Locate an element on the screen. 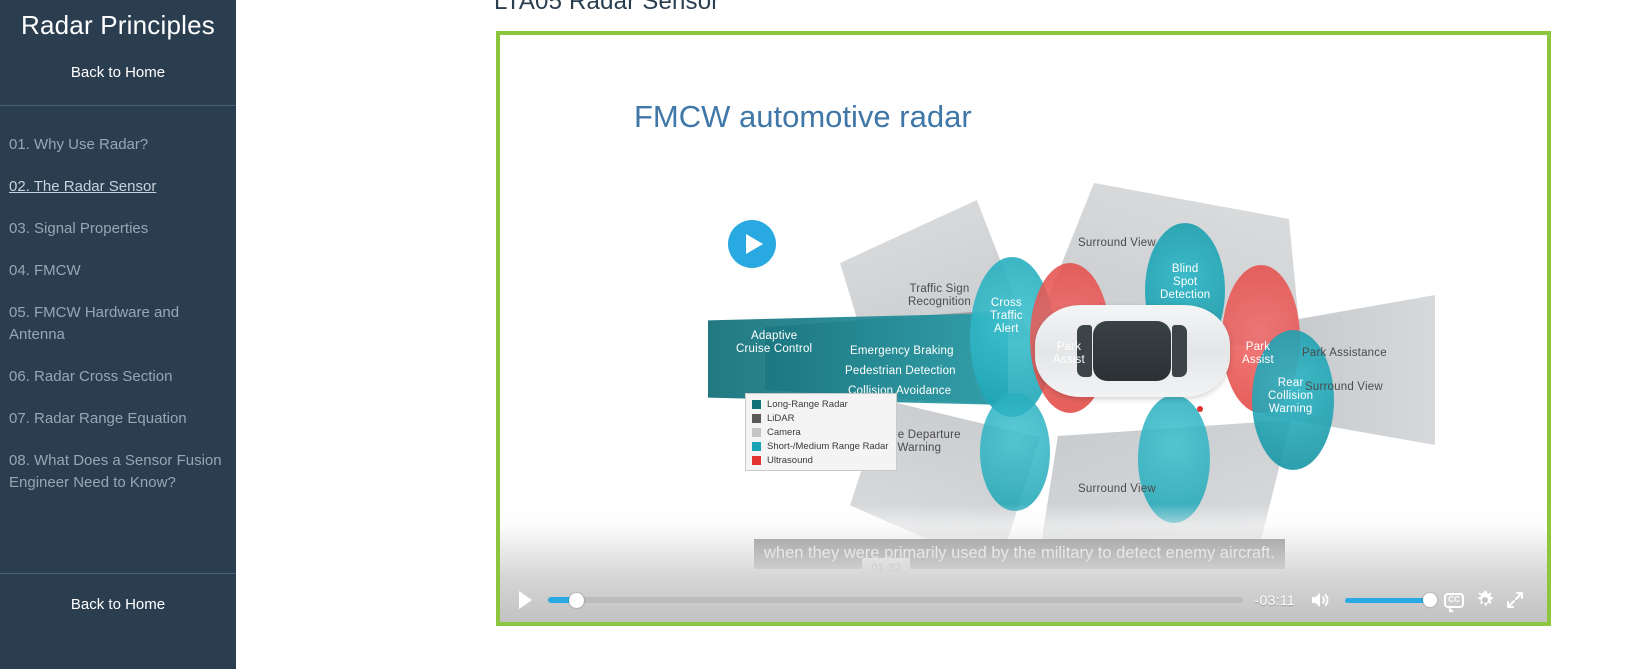 Image resolution: width=1651 pixels, height=669 pixels. sidebar-link-fmcw-hardware-and-antenna: 05. FMCW Hardware and Antenna is located at coordinates (118, 324).